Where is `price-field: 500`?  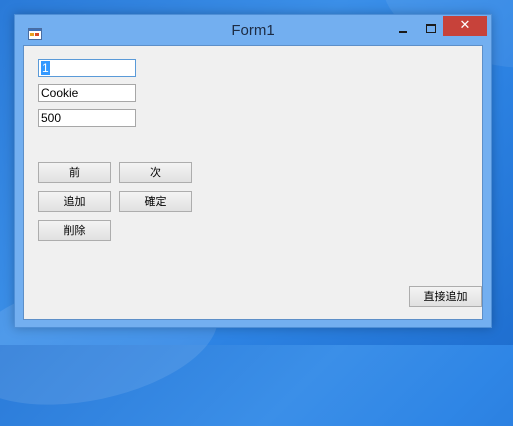
price-field: 500 is located at coordinates (87, 118).